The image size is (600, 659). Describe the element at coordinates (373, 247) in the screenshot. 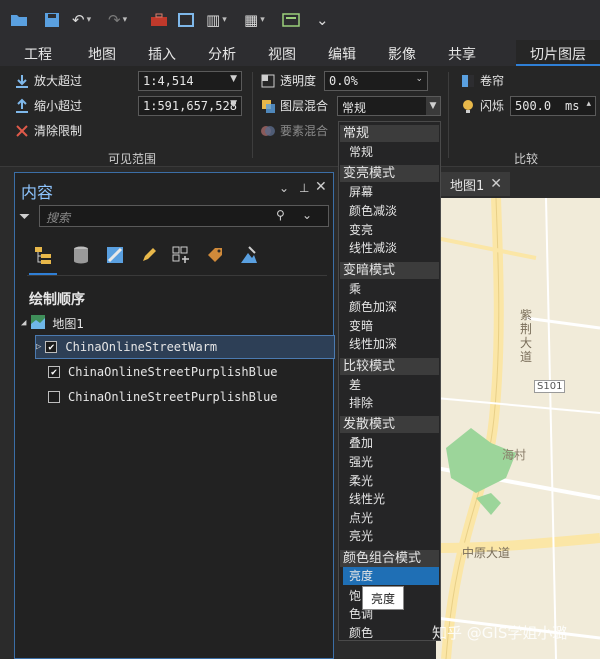

I see `dropdown-option: 线性减淡` at that location.